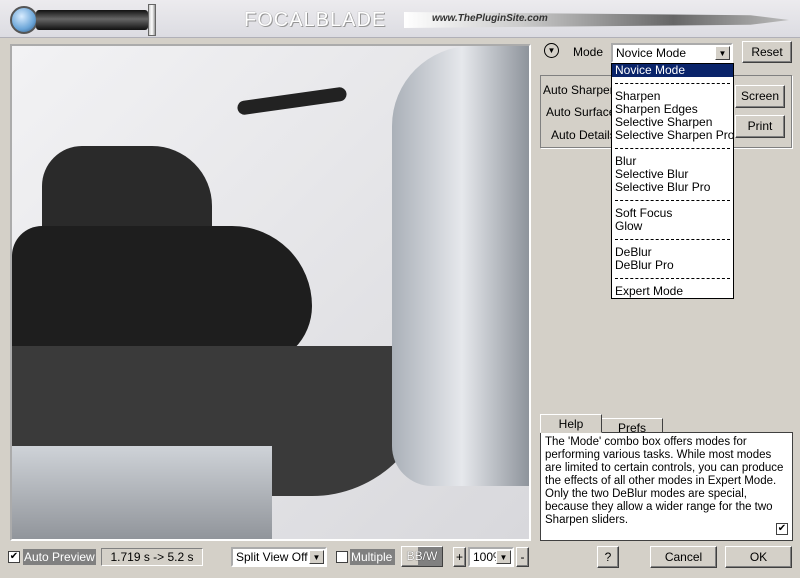 The image size is (800, 578). Describe the element at coordinates (551, 50) in the screenshot. I see `mode-menu-icon: ▼` at that location.